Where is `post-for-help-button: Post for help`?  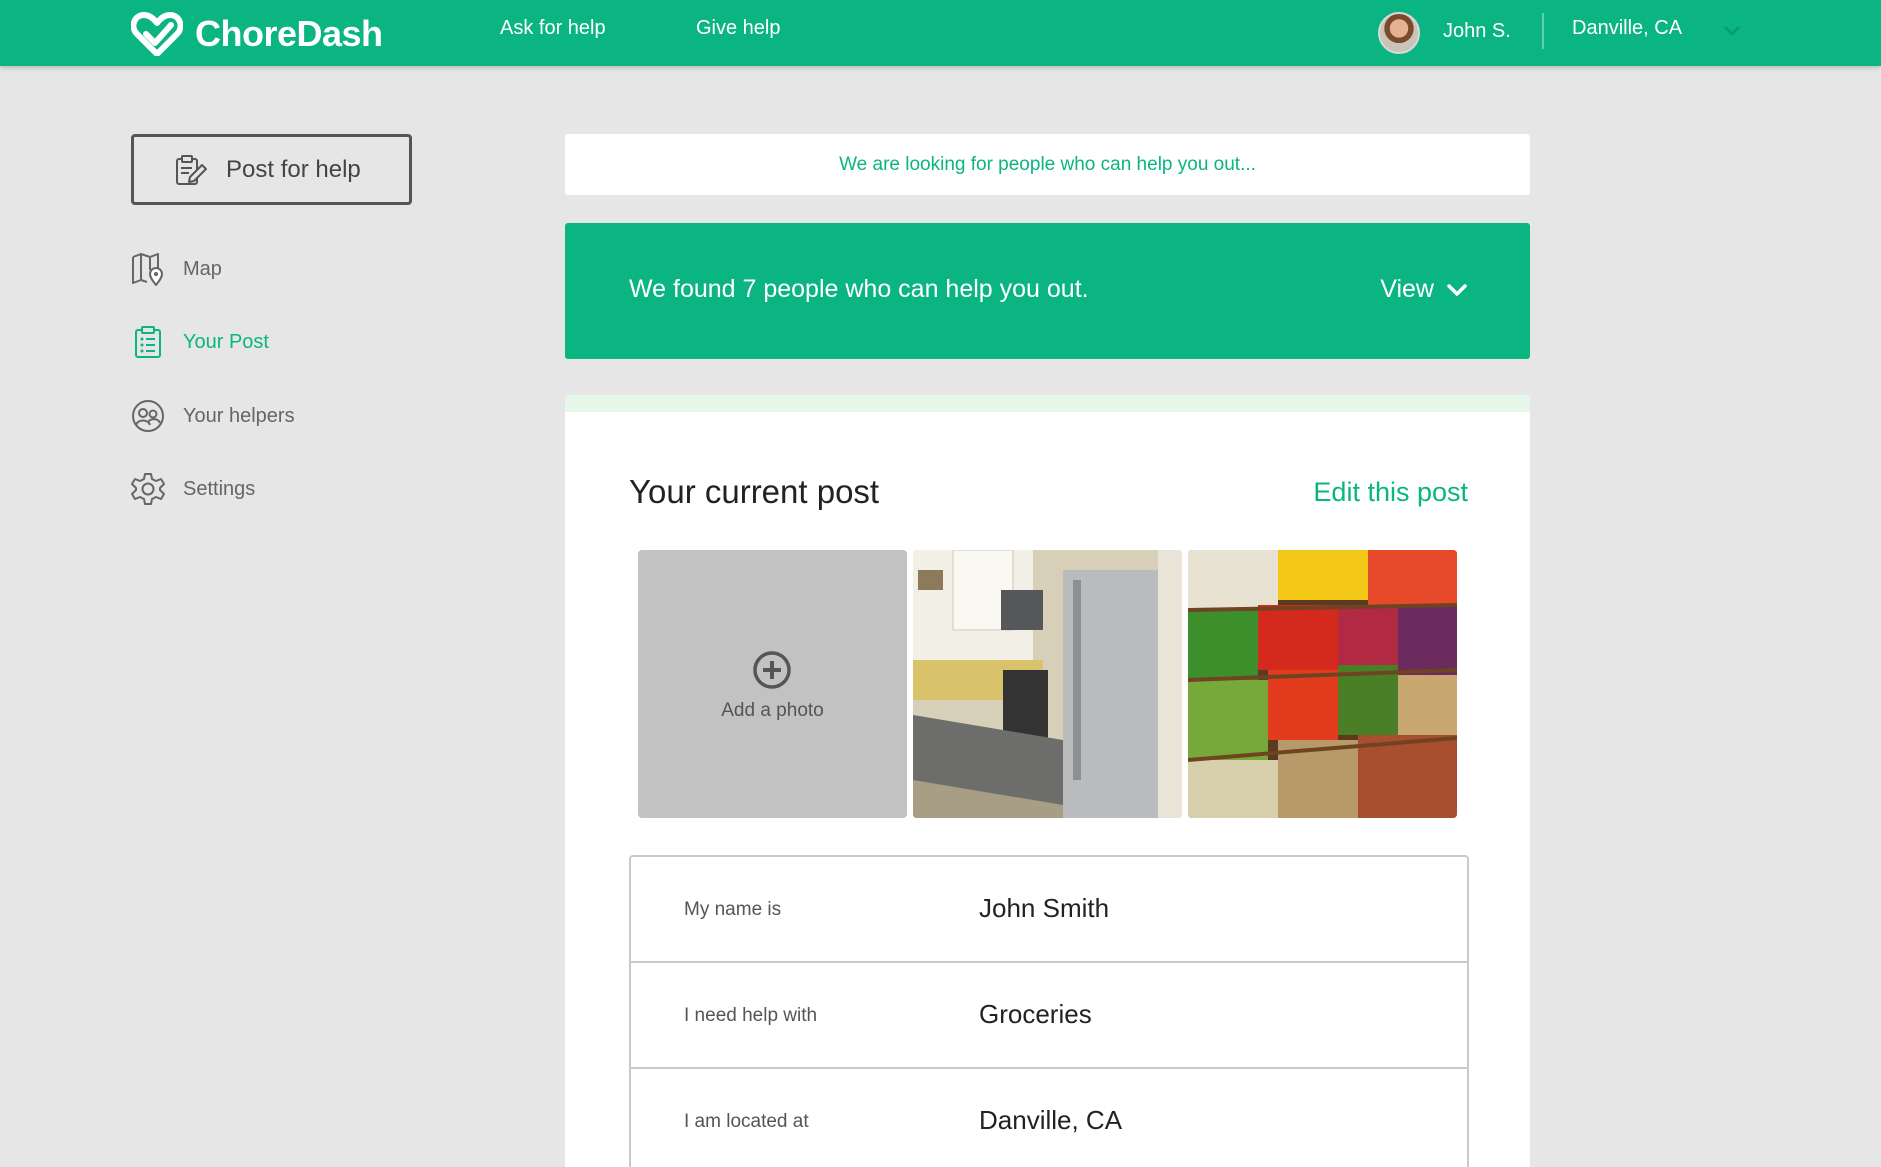 post-for-help-button: Post for help is located at coordinates (271, 169).